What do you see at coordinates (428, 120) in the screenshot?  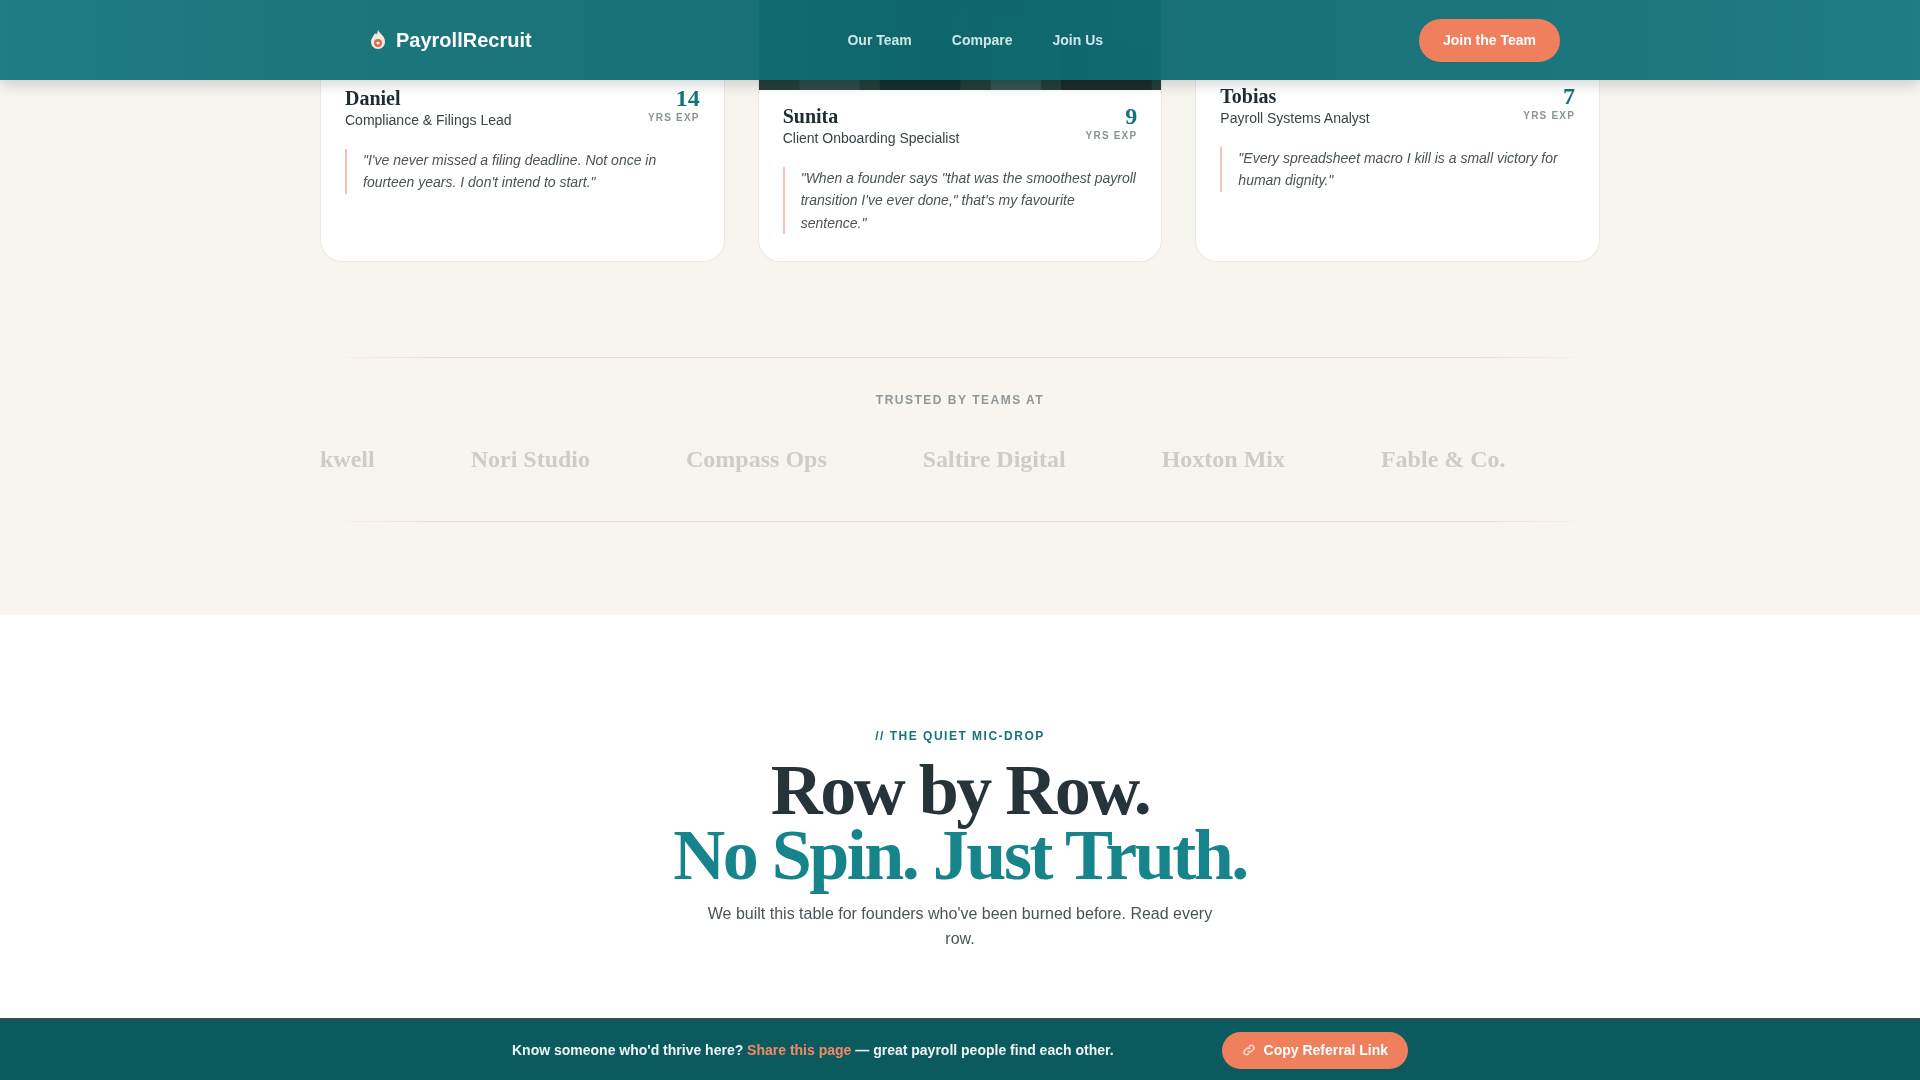 I see `member-role: Compliance & Filings Lead` at bounding box center [428, 120].